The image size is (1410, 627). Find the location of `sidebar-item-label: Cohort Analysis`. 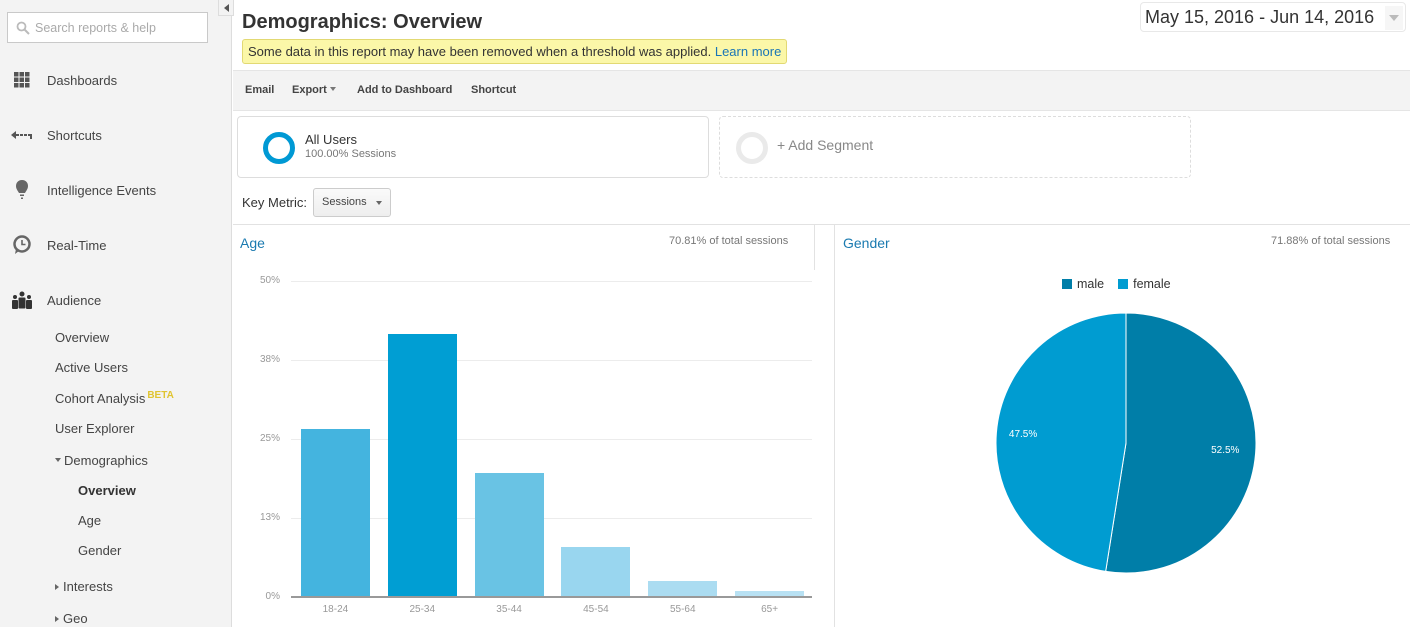

sidebar-item-label: Cohort Analysis is located at coordinates (100, 398).